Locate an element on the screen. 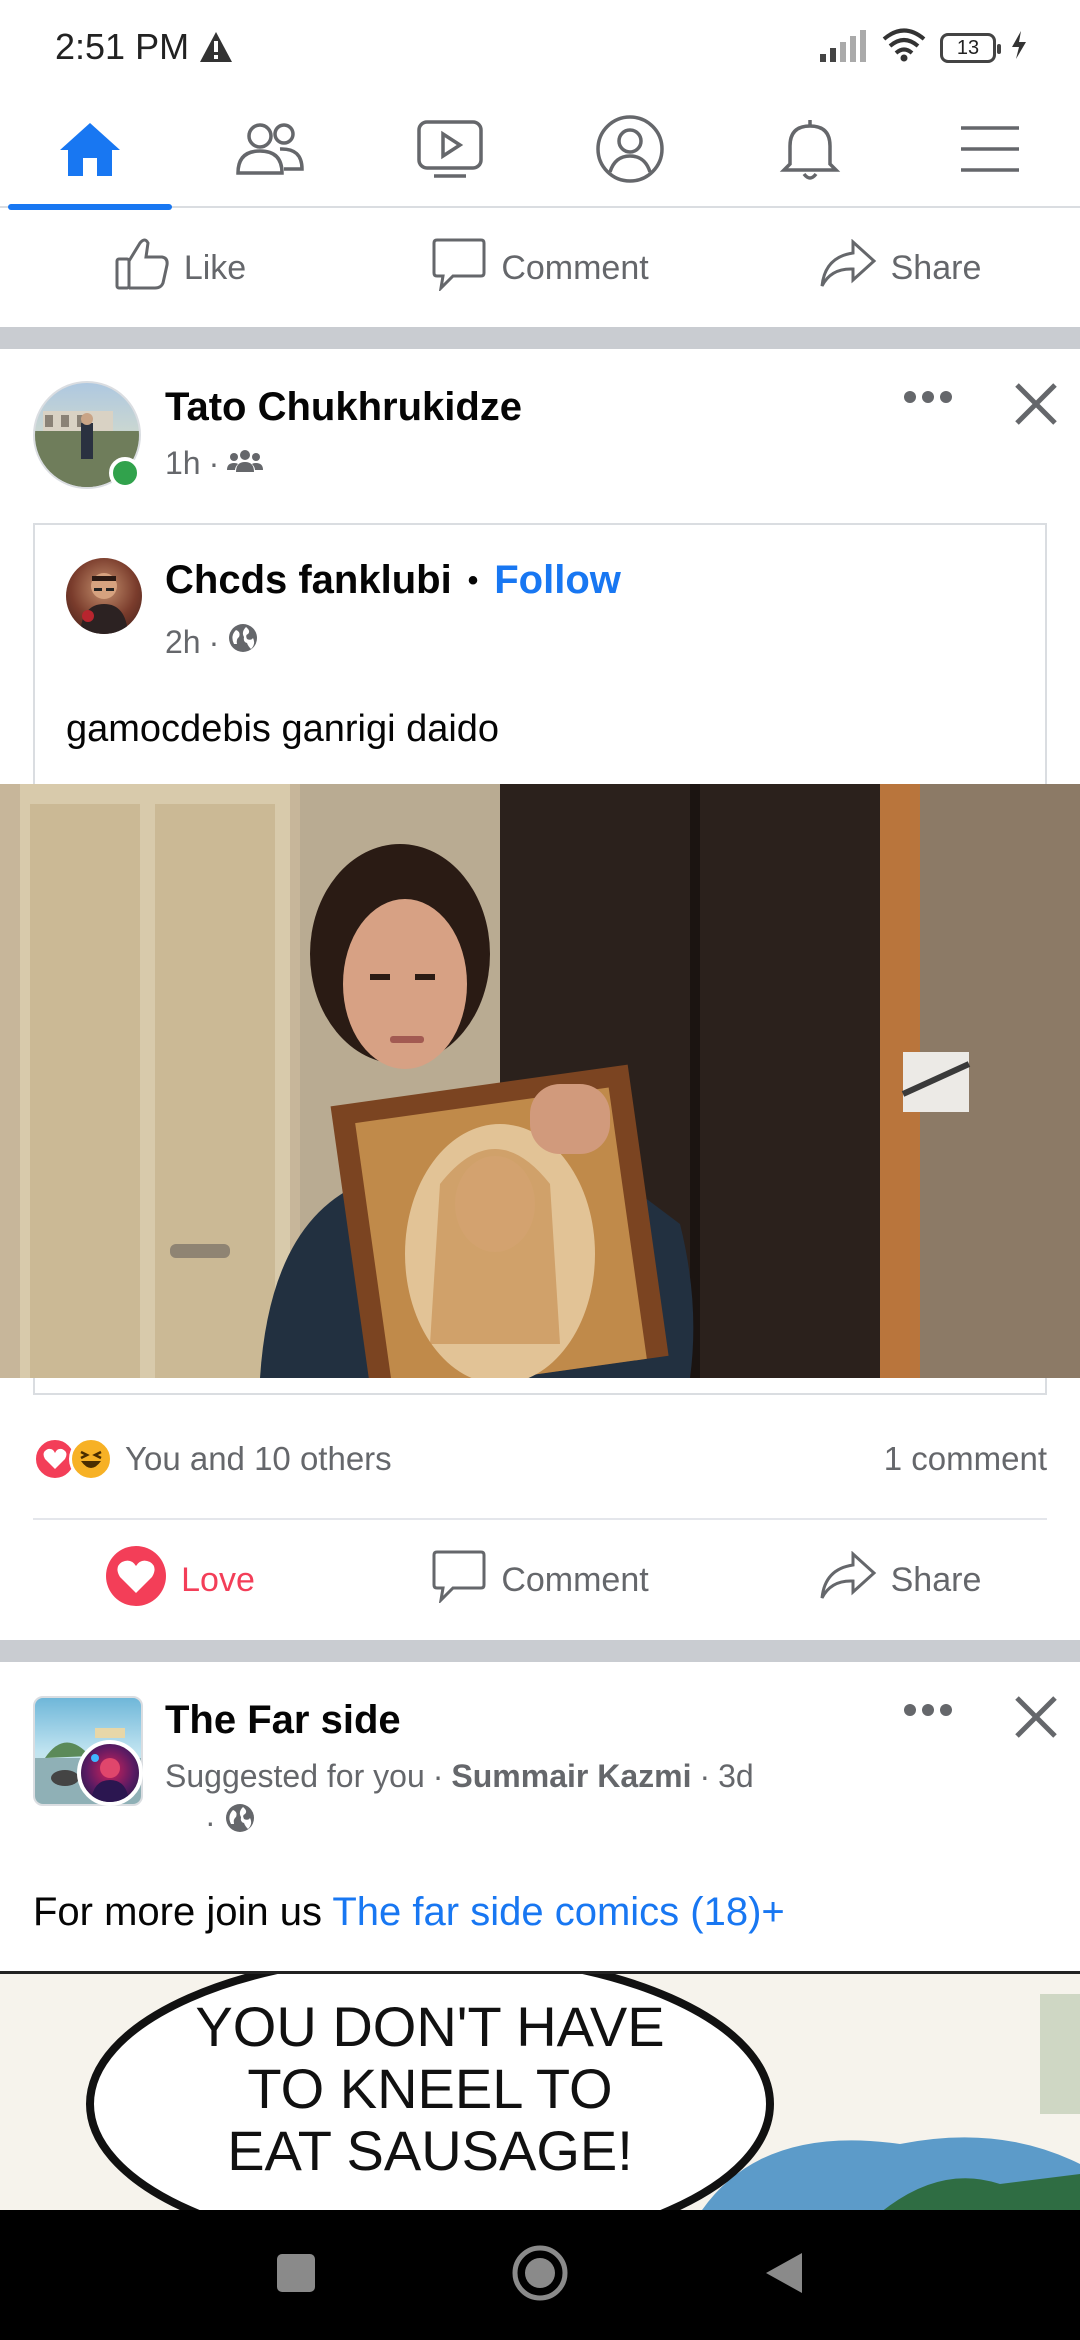  page-name: The Far side is located at coordinates (283, 1720).